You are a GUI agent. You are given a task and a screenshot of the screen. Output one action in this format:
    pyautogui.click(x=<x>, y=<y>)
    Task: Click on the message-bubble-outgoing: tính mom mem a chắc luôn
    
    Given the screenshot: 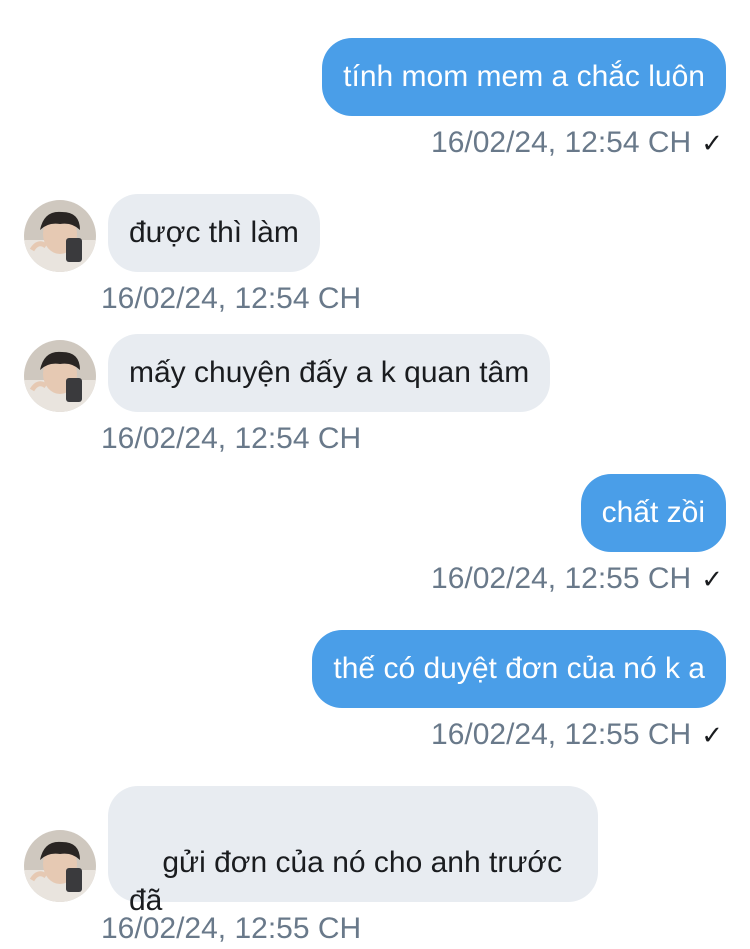 What is the action you would take?
    pyautogui.click(x=524, y=77)
    